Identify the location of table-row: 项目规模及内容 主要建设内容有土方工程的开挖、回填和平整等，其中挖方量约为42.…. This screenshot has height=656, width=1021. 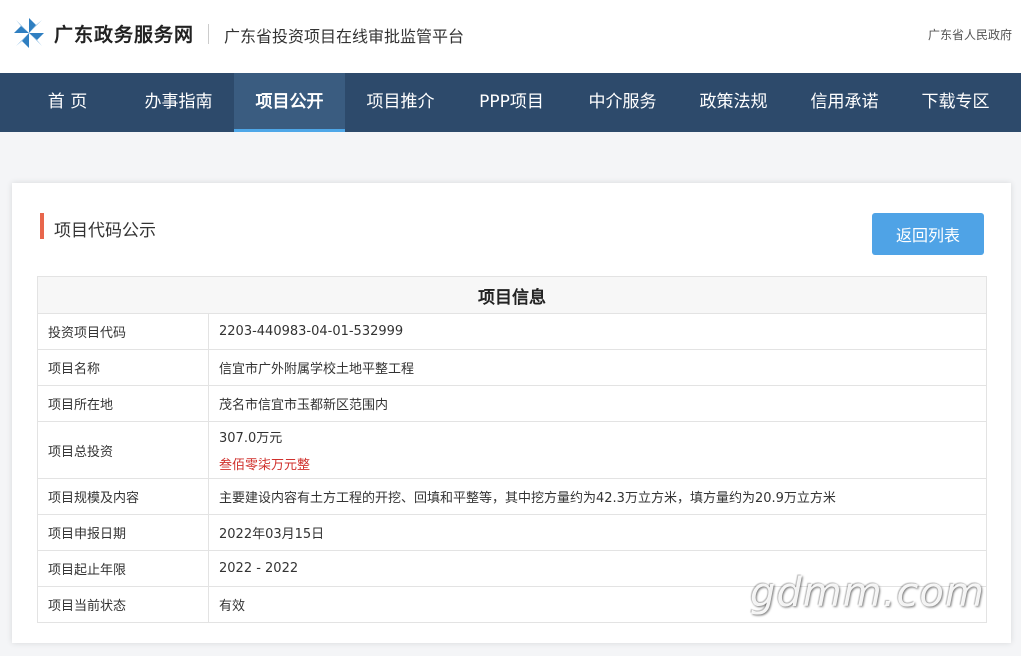
(512, 496).